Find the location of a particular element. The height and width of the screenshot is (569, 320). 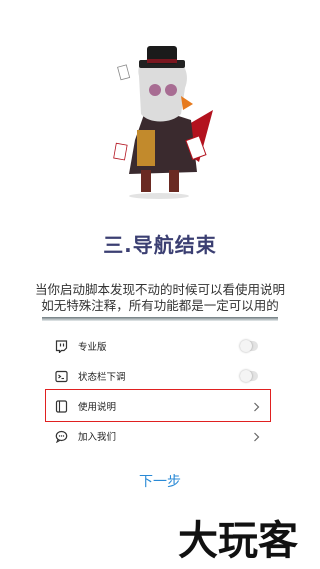

settings-row-statusbar: 状态栏下调 is located at coordinates (160, 376).